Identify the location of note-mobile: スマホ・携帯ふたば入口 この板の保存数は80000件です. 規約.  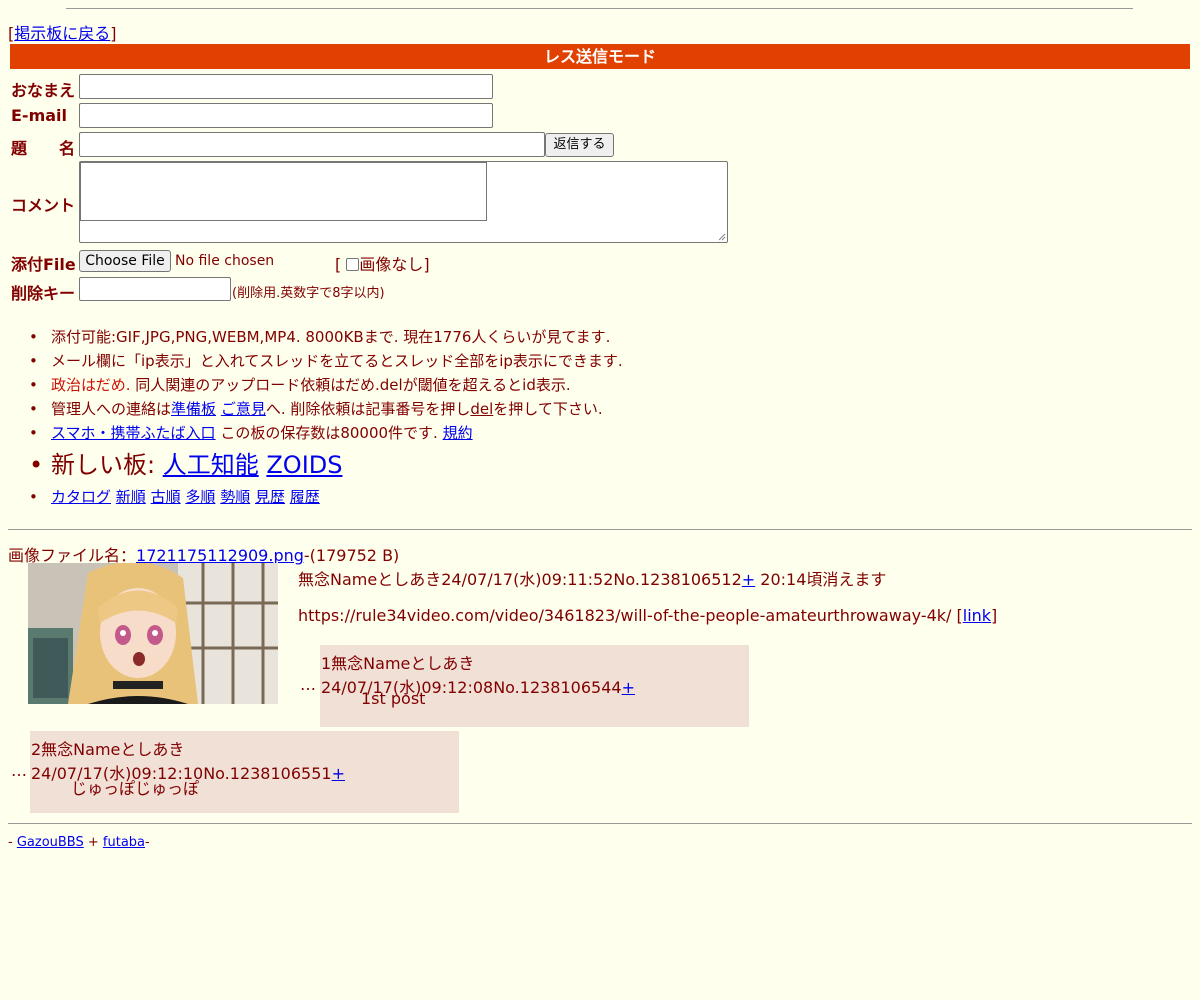
(326, 433).